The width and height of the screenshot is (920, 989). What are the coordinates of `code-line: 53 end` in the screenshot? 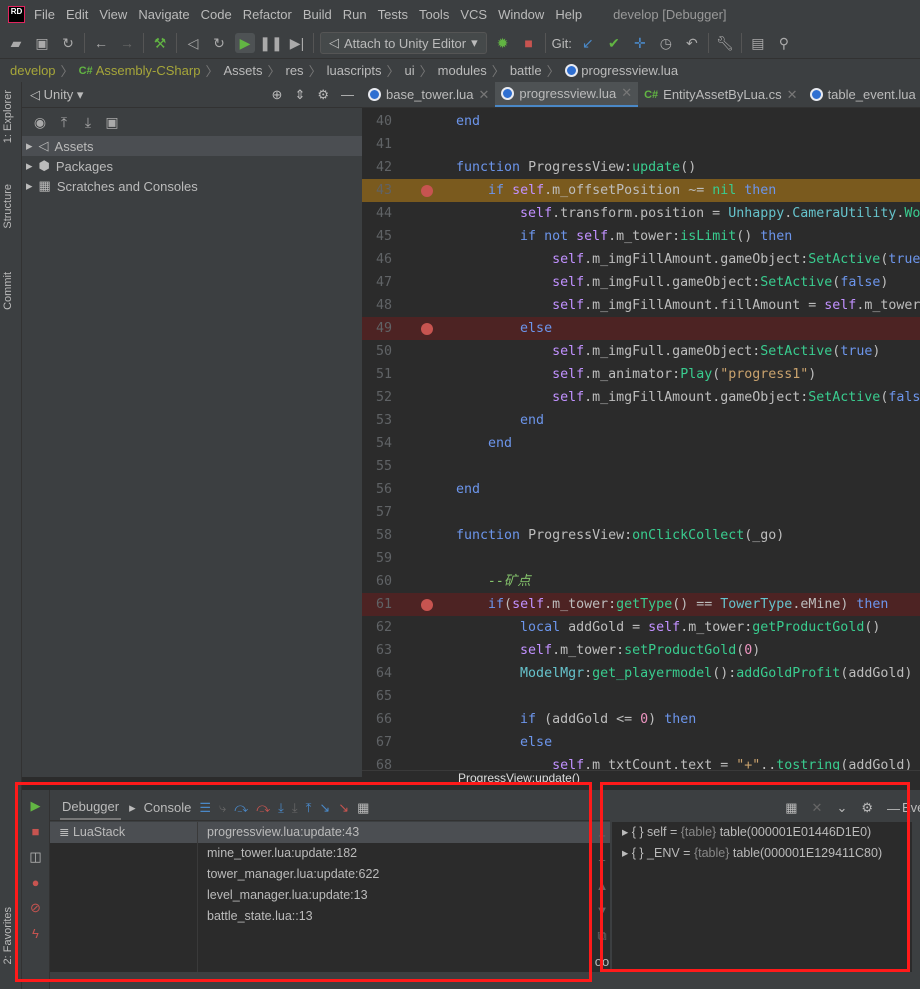 It's located at (641, 420).